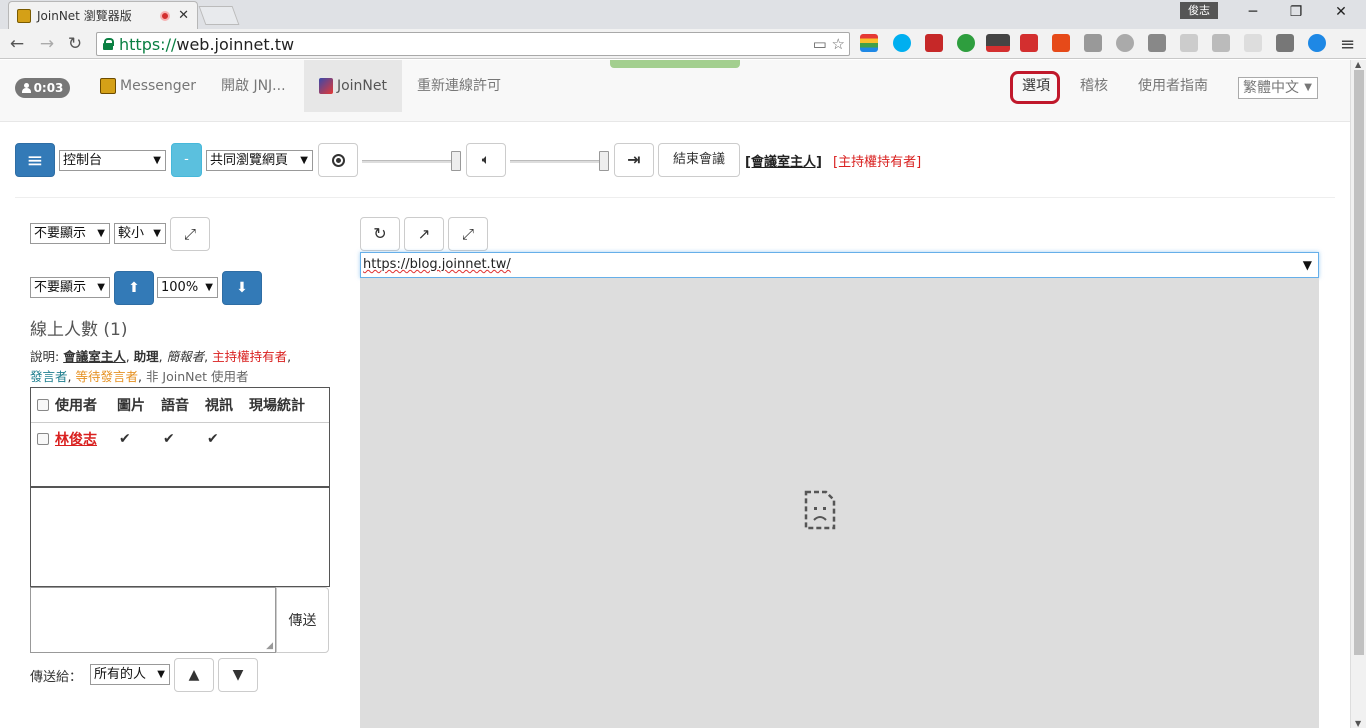 The height and width of the screenshot is (728, 1366). Describe the element at coordinates (380, 234) in the screenshot. I see `cobrowse-reload-button: ↻` at that location.